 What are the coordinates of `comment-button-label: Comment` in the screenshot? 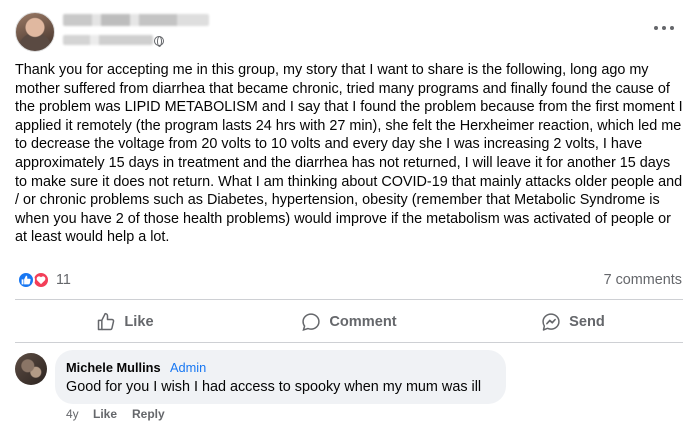 It's located at (363, 322).